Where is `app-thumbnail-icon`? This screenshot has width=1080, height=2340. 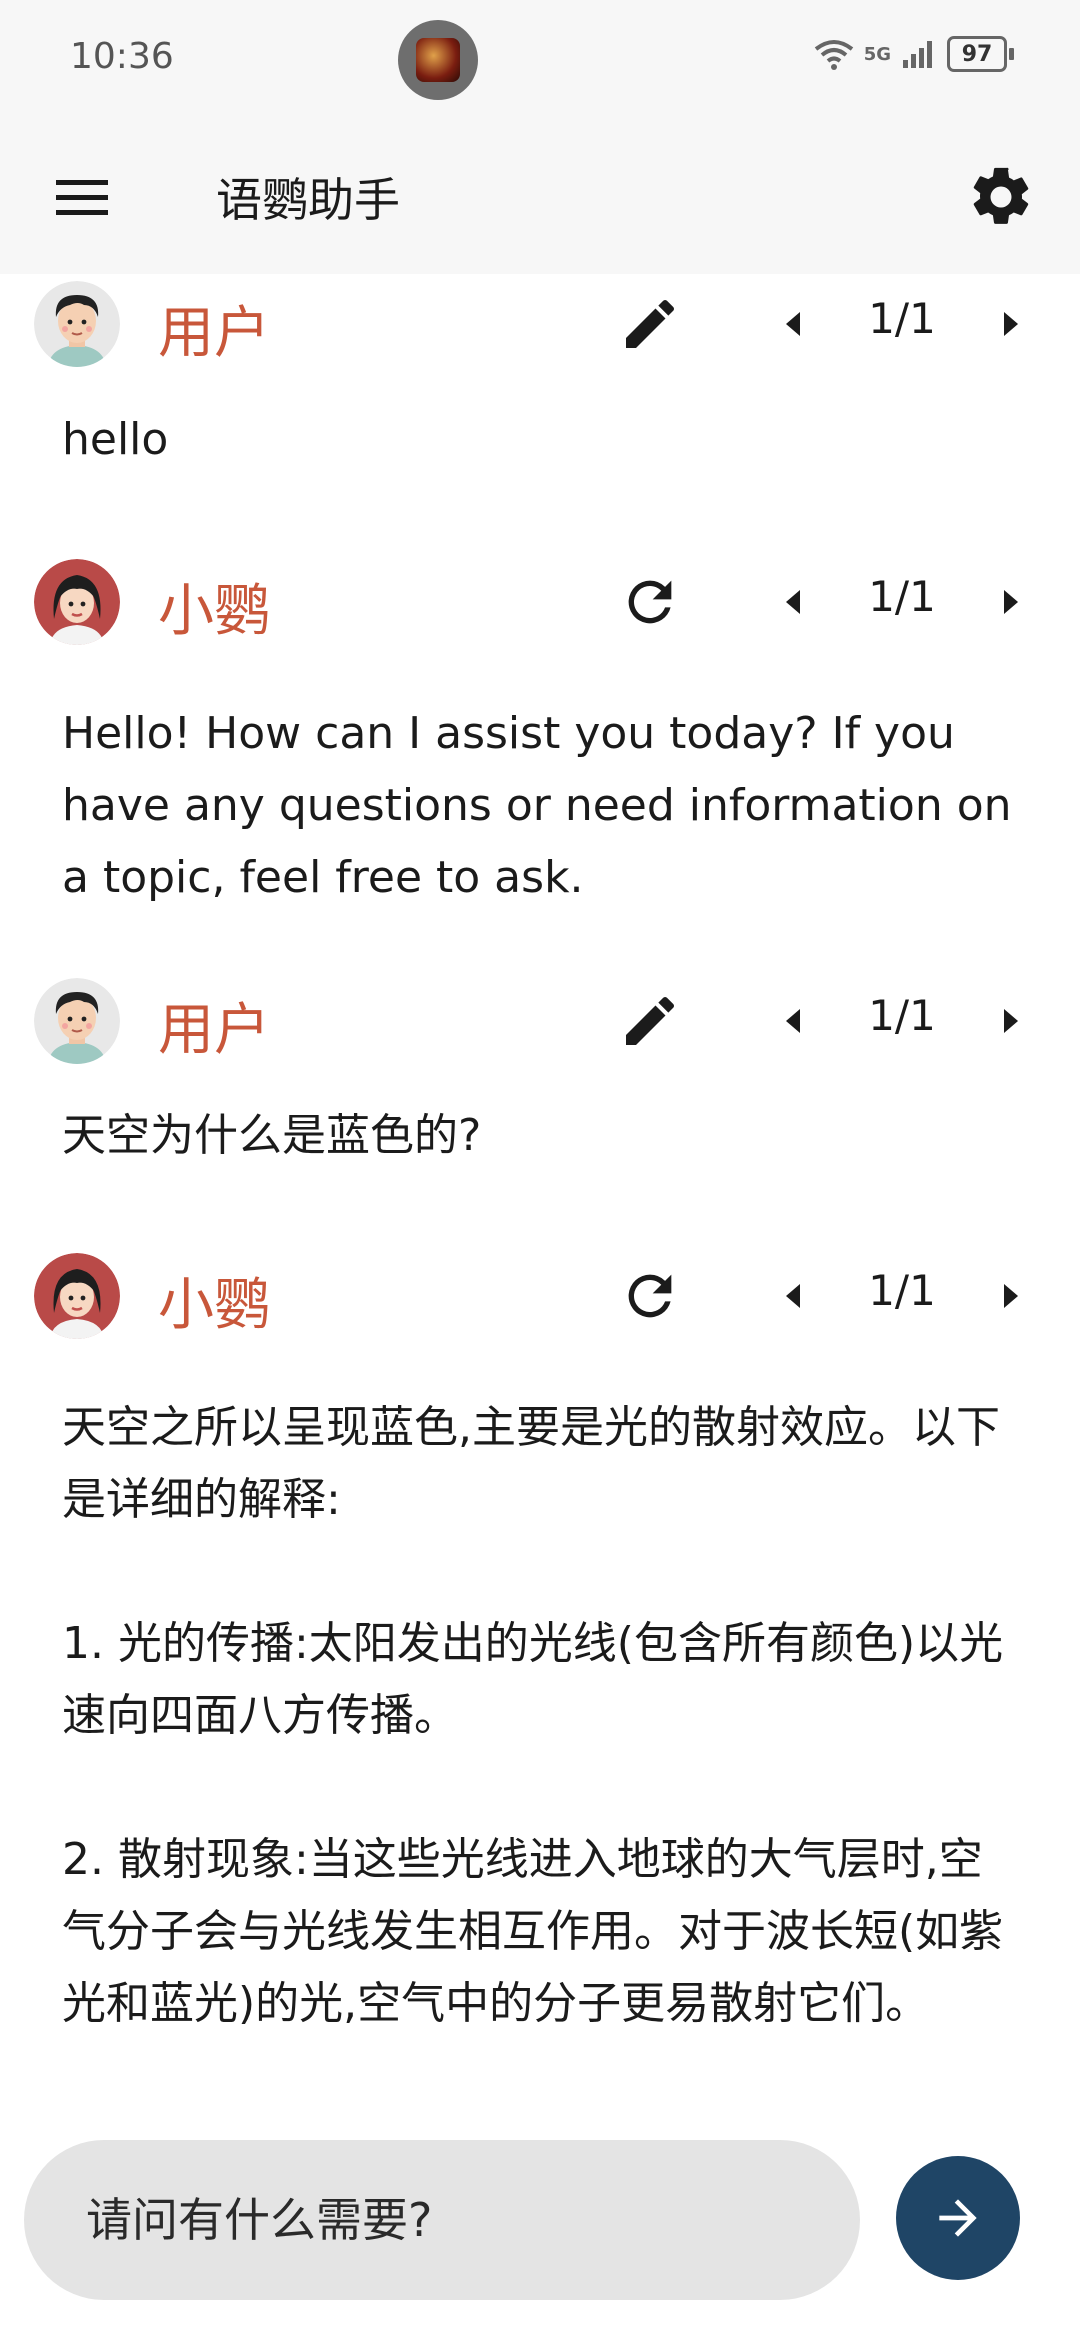 app-thumbnail-icon is located at coordinates (438, 60).